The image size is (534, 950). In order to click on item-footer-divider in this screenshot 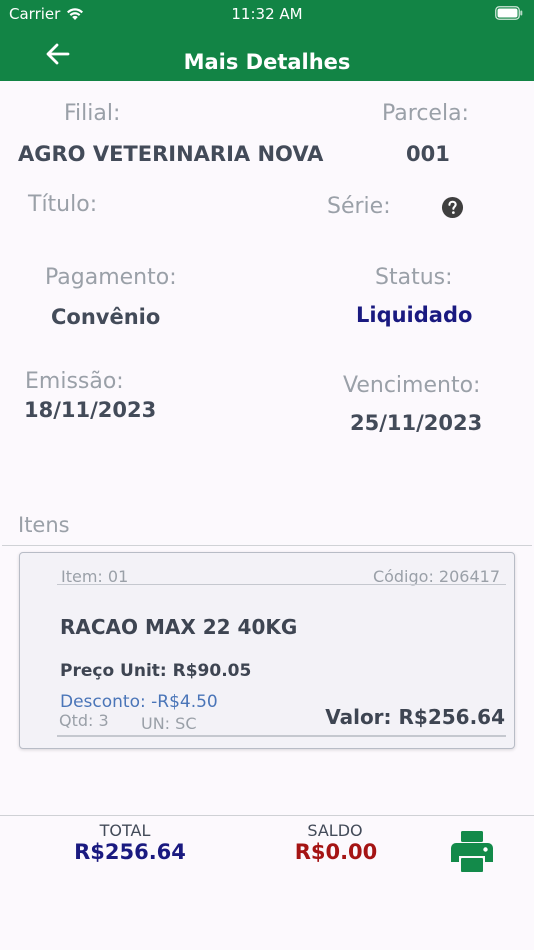, I will do `click(281, 736)`.